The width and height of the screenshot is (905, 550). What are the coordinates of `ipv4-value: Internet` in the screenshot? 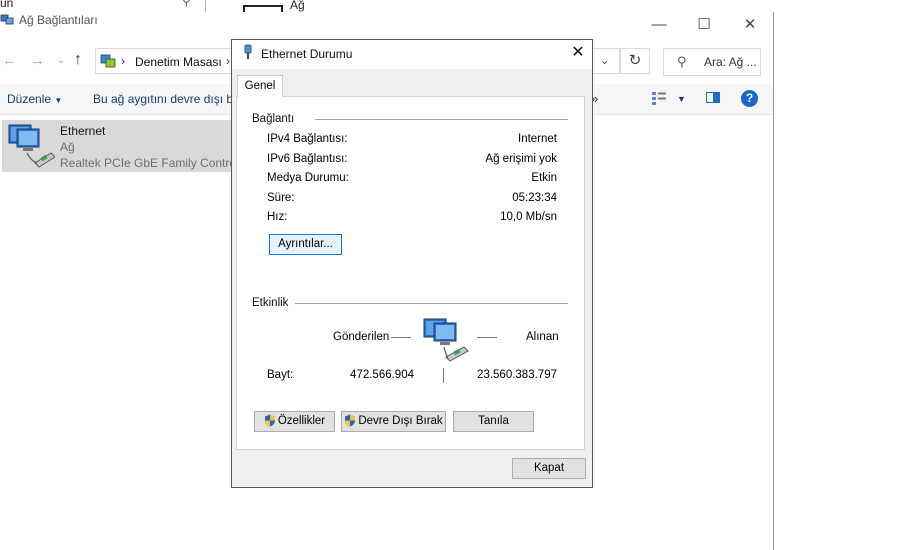 It's located at (537, 139).